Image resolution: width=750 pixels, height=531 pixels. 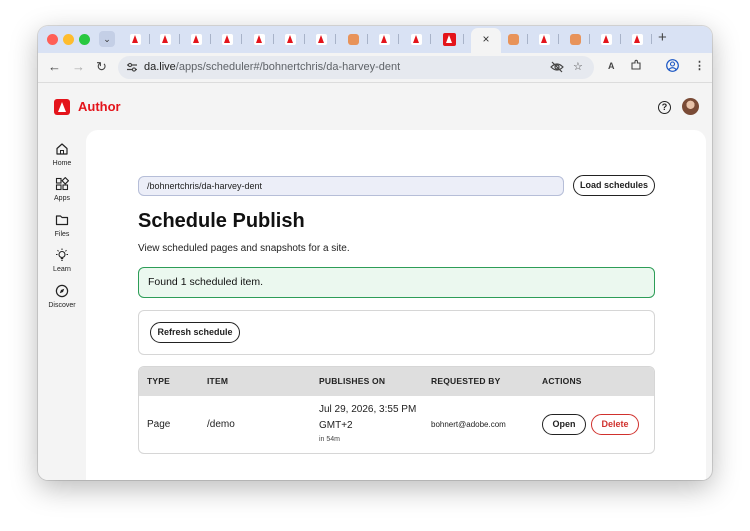 What do you see at coordinates (62, 184) in the screenshot?
I see `apps-icon` at bounding box center [62, 184].